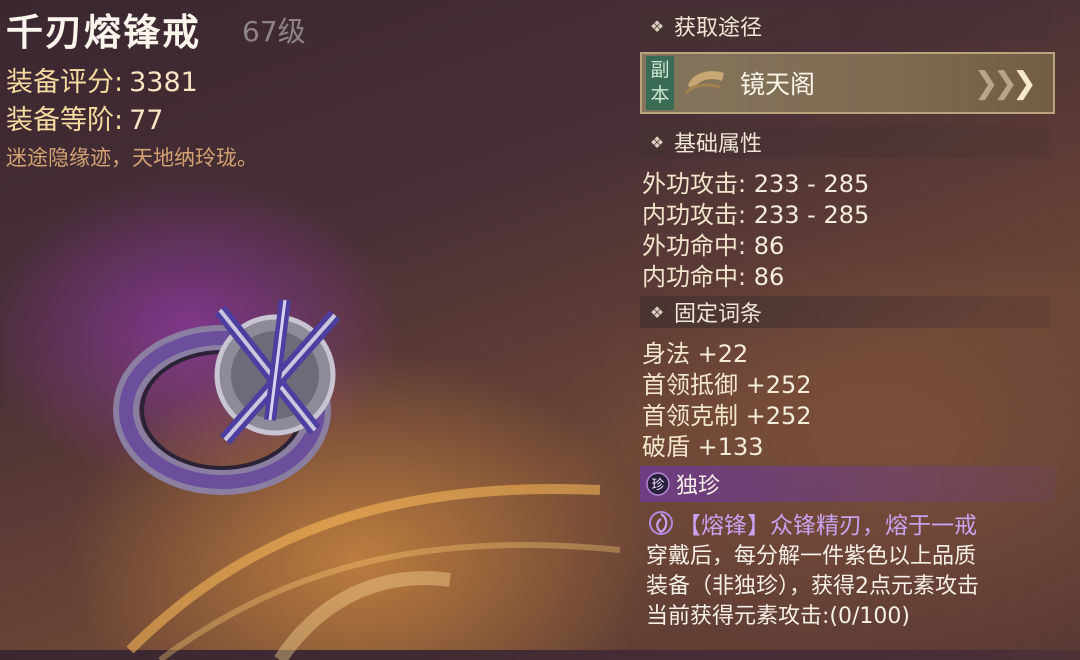  I want to click on swirl-icon, so click(661, 523).